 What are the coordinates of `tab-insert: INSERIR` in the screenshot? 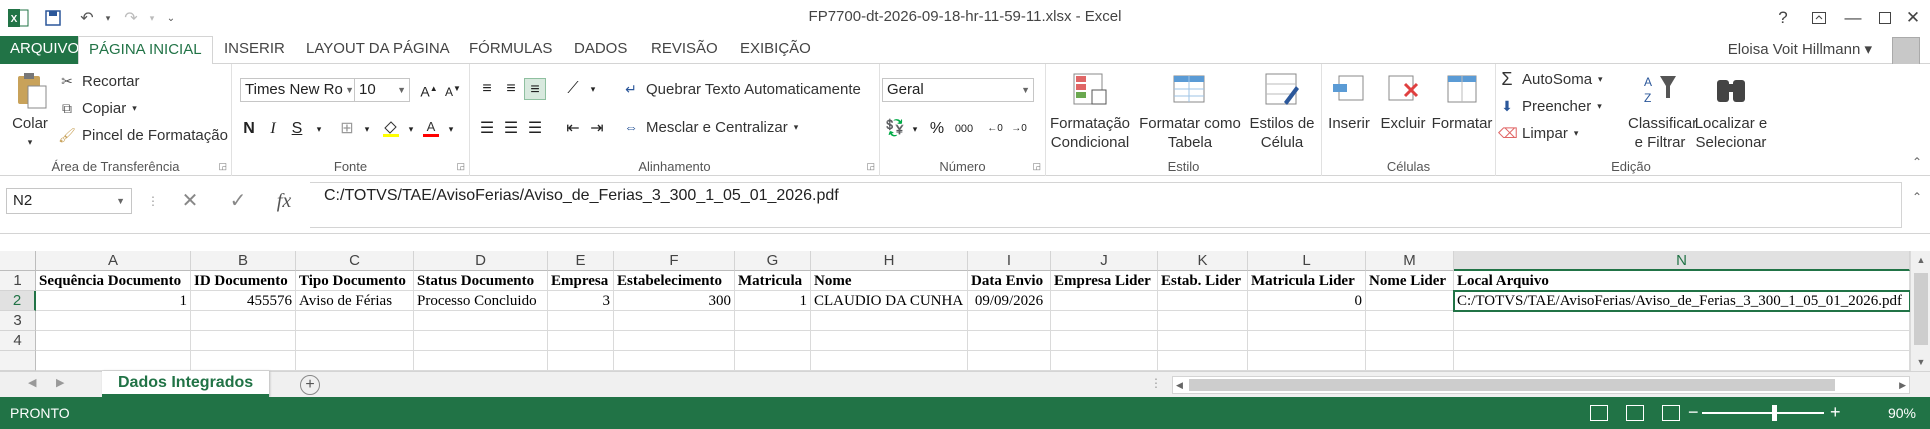 It's located at (254, 50).